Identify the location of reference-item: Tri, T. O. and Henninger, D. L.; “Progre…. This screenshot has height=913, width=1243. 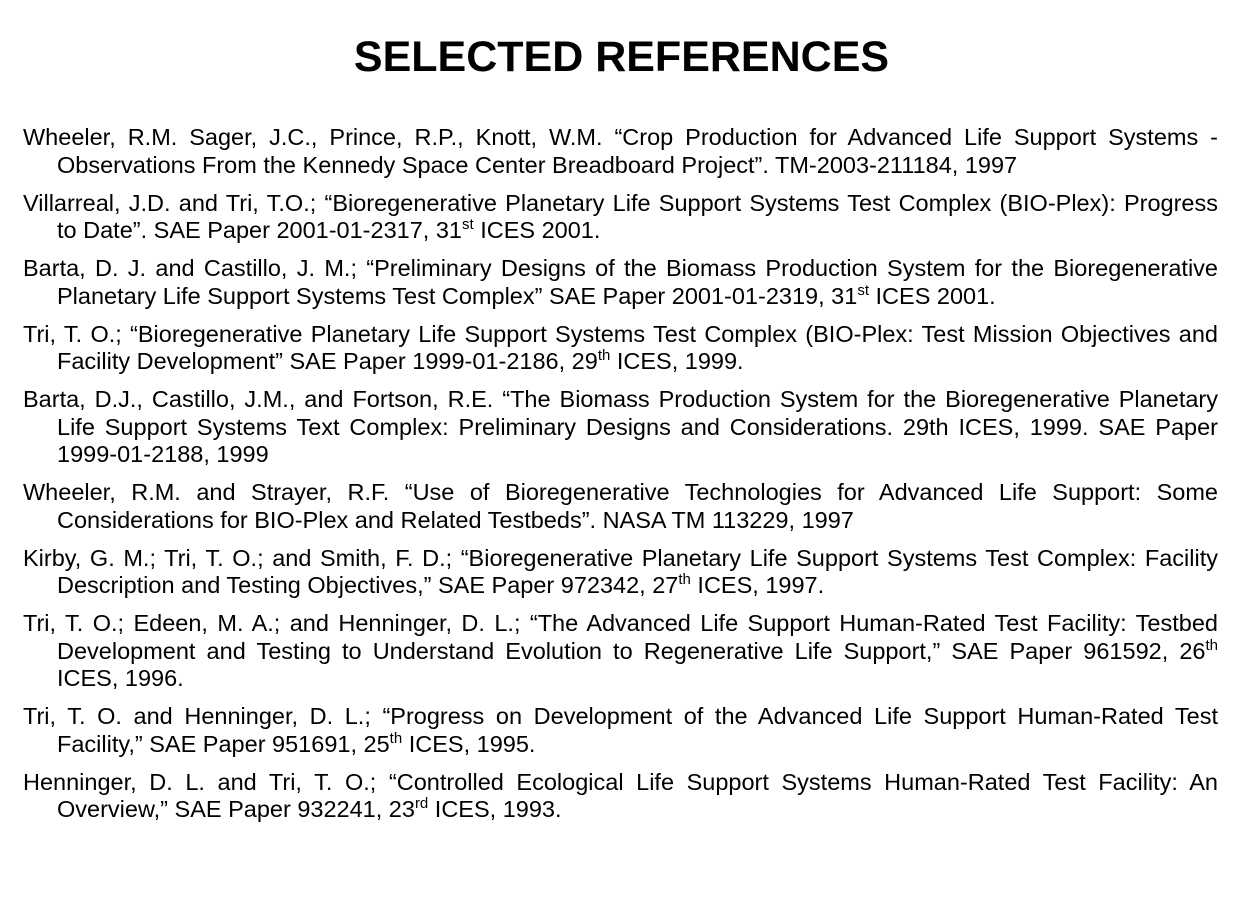
(620, 730).